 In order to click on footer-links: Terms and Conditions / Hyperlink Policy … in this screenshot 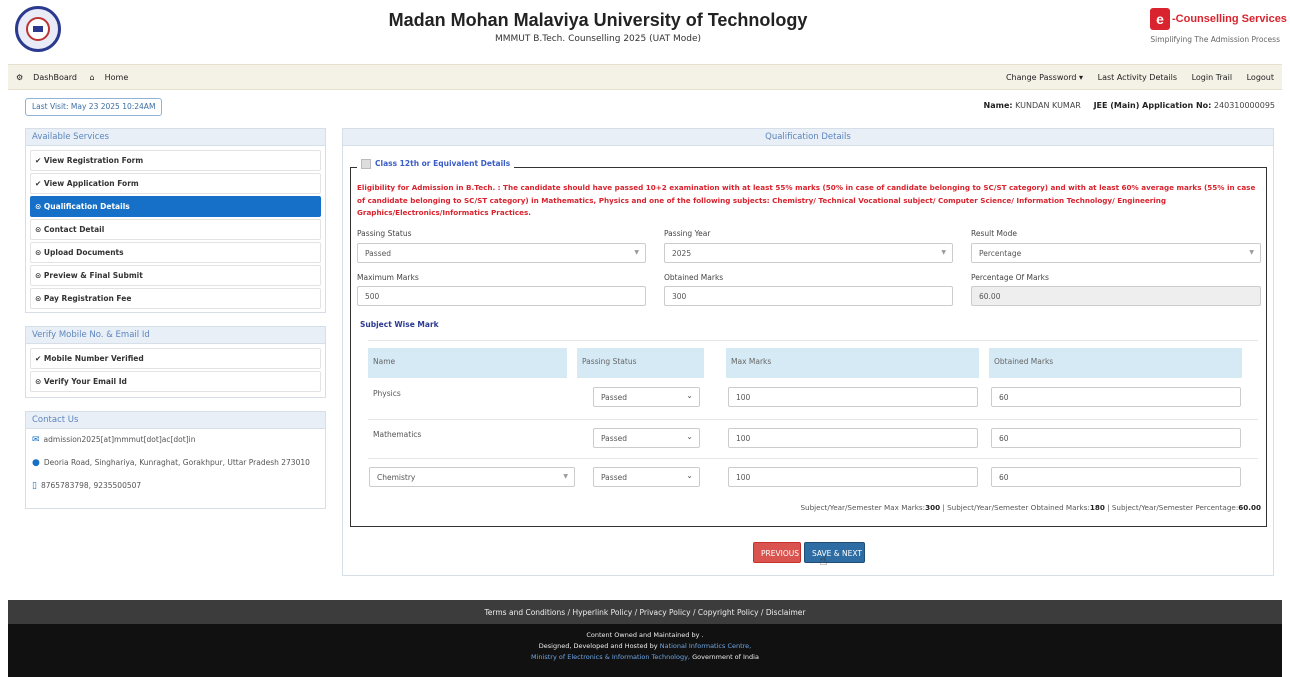, I will do `click(645, 612)`.